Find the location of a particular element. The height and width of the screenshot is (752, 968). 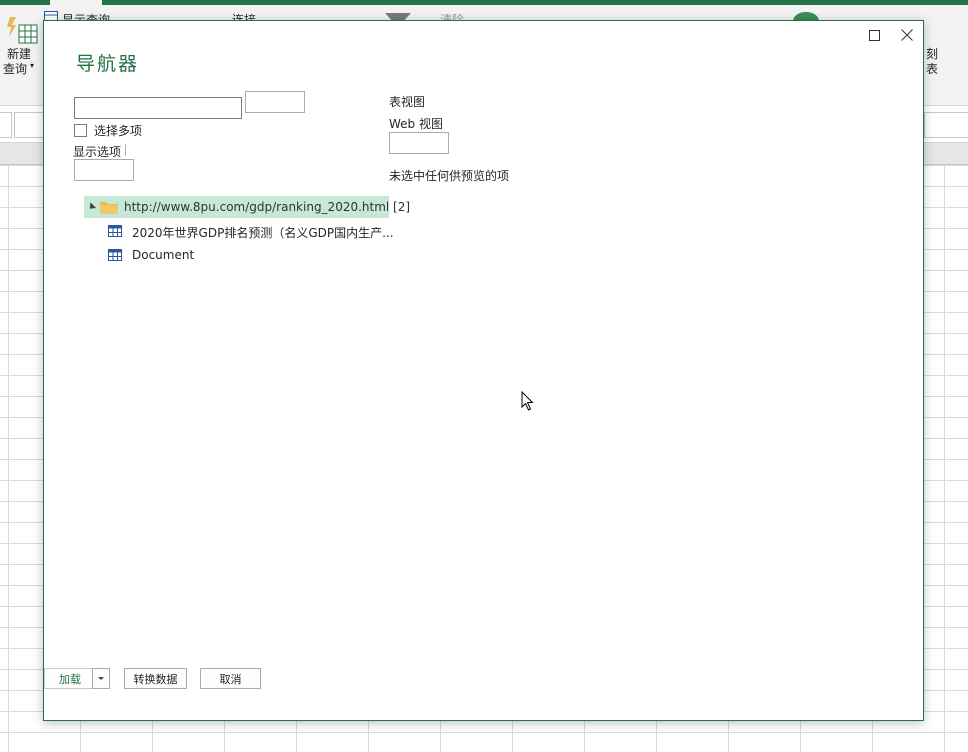

new-query-dropdown-icon: ▾ is located at coordinates (32, 65).